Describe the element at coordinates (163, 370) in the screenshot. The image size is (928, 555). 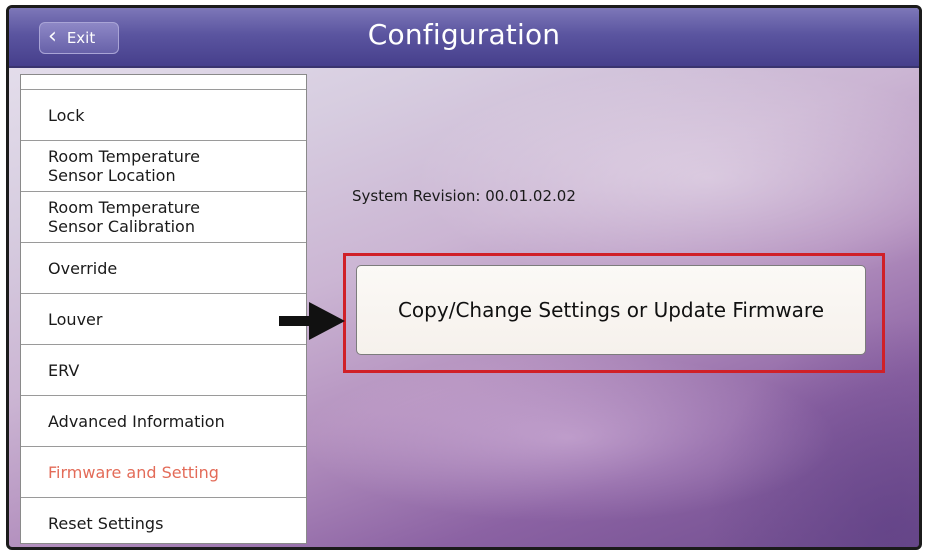
I see `menu-item-erv: ERV` at that location.